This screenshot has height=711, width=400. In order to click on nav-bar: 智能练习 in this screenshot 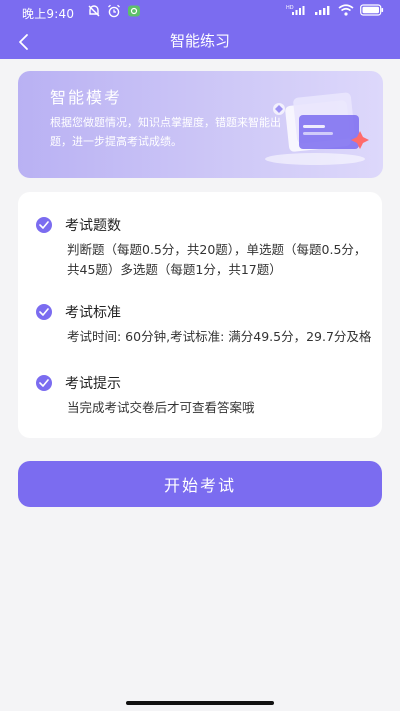, I will do `click(200, 41)`.